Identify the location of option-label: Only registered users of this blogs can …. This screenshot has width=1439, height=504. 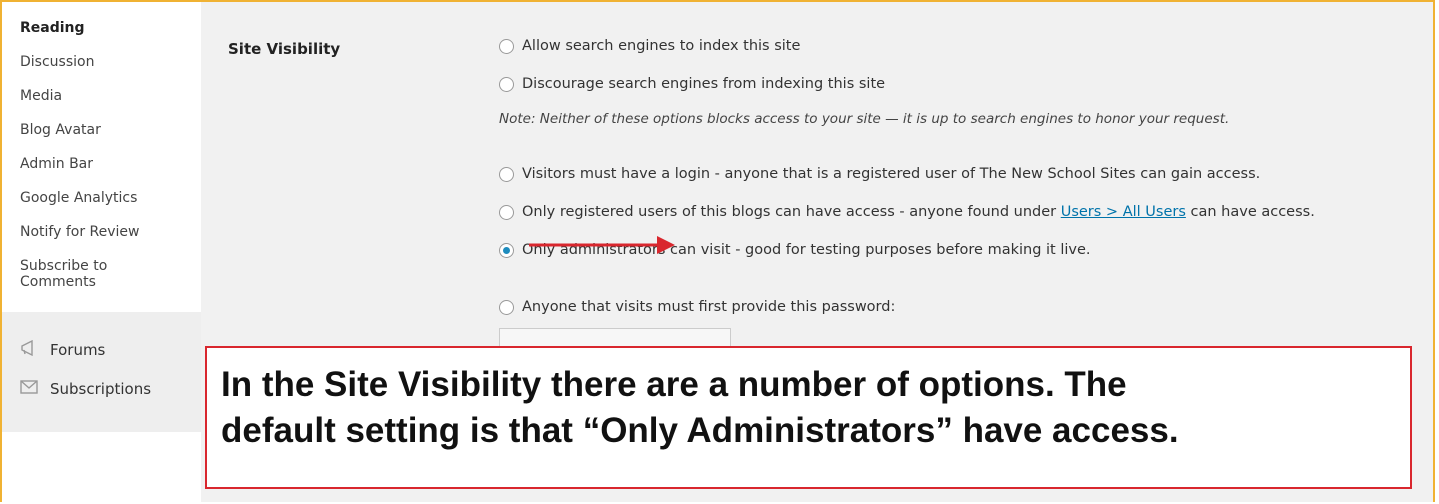
(918, 212).